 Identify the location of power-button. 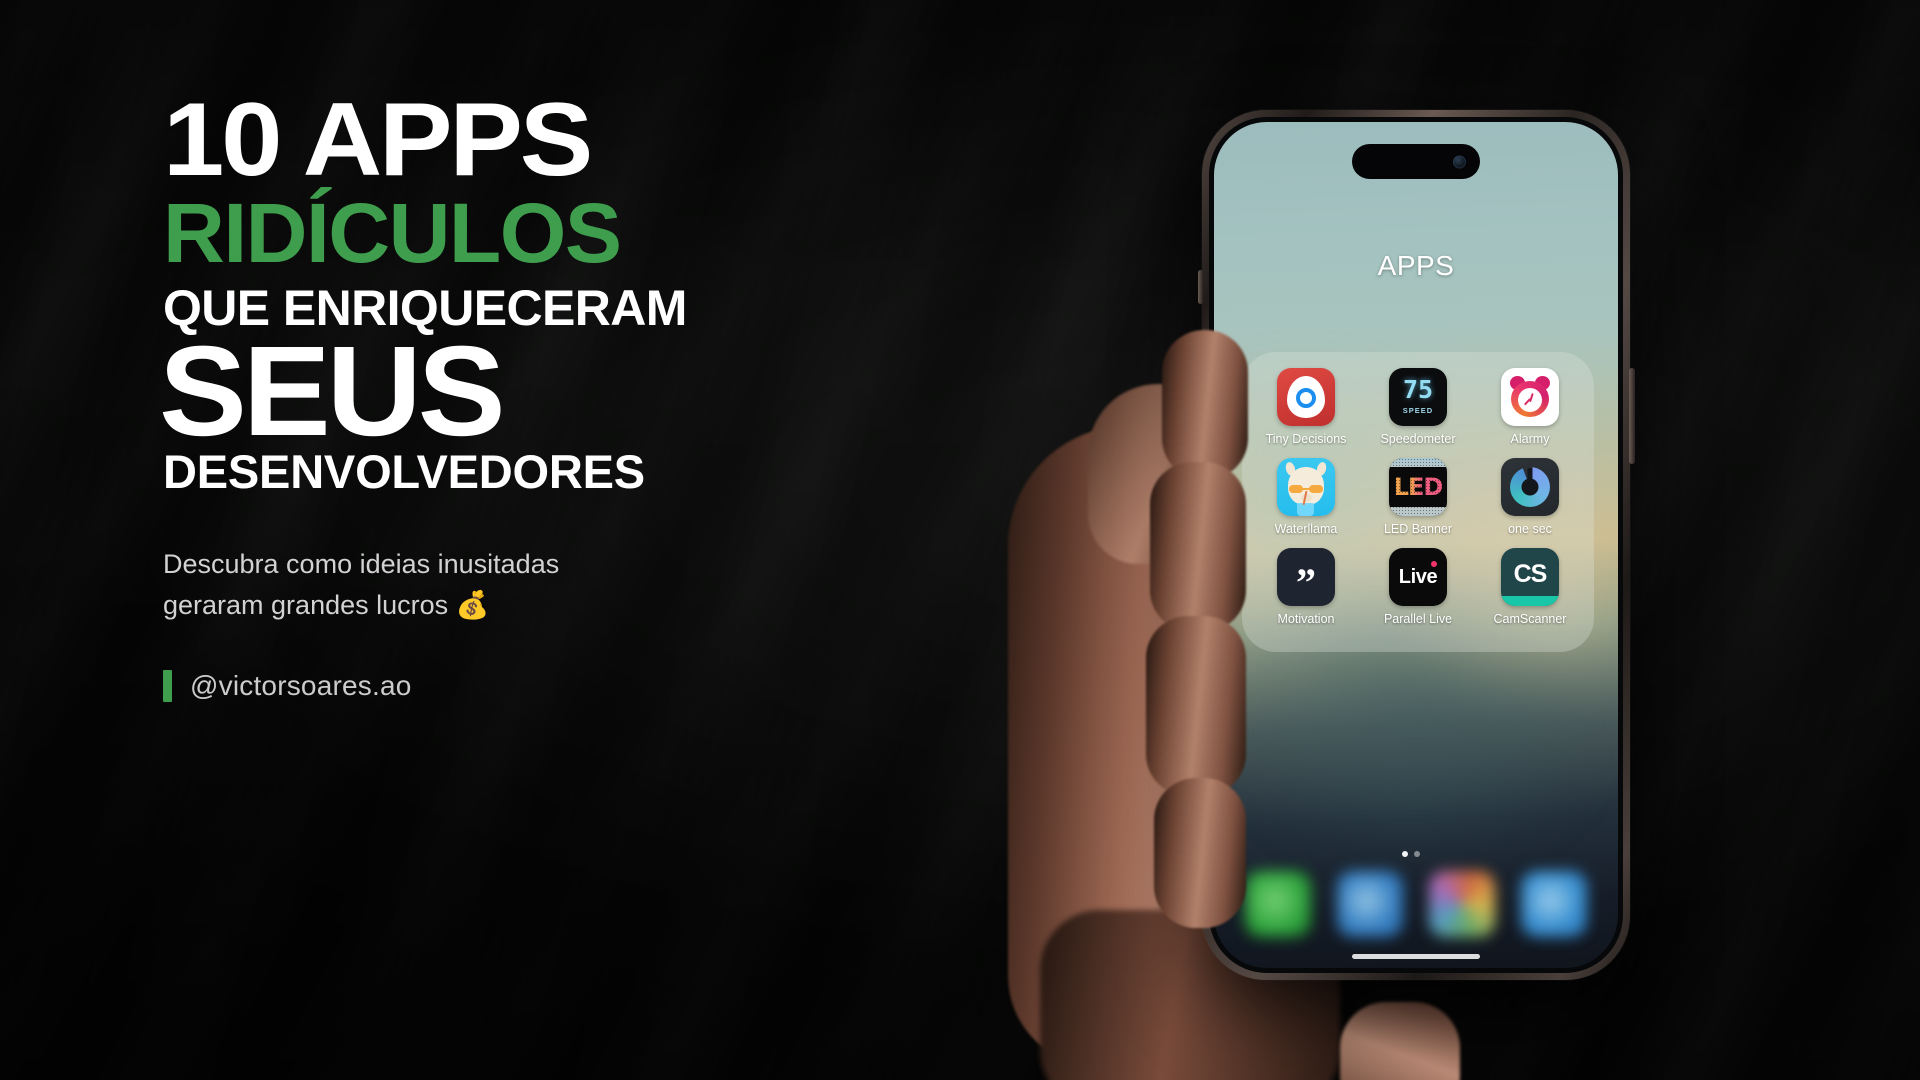
(1632, 416).